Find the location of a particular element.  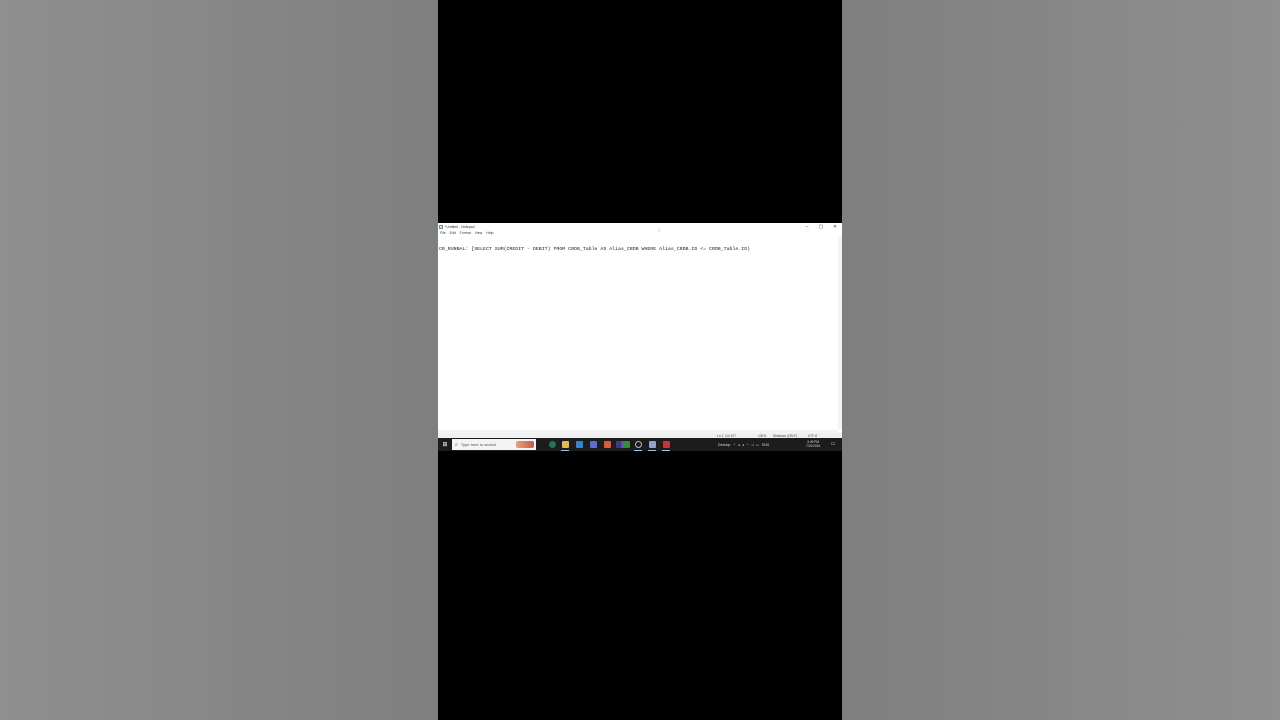

menu-edit: Edit is located at coordinates (453, 233).